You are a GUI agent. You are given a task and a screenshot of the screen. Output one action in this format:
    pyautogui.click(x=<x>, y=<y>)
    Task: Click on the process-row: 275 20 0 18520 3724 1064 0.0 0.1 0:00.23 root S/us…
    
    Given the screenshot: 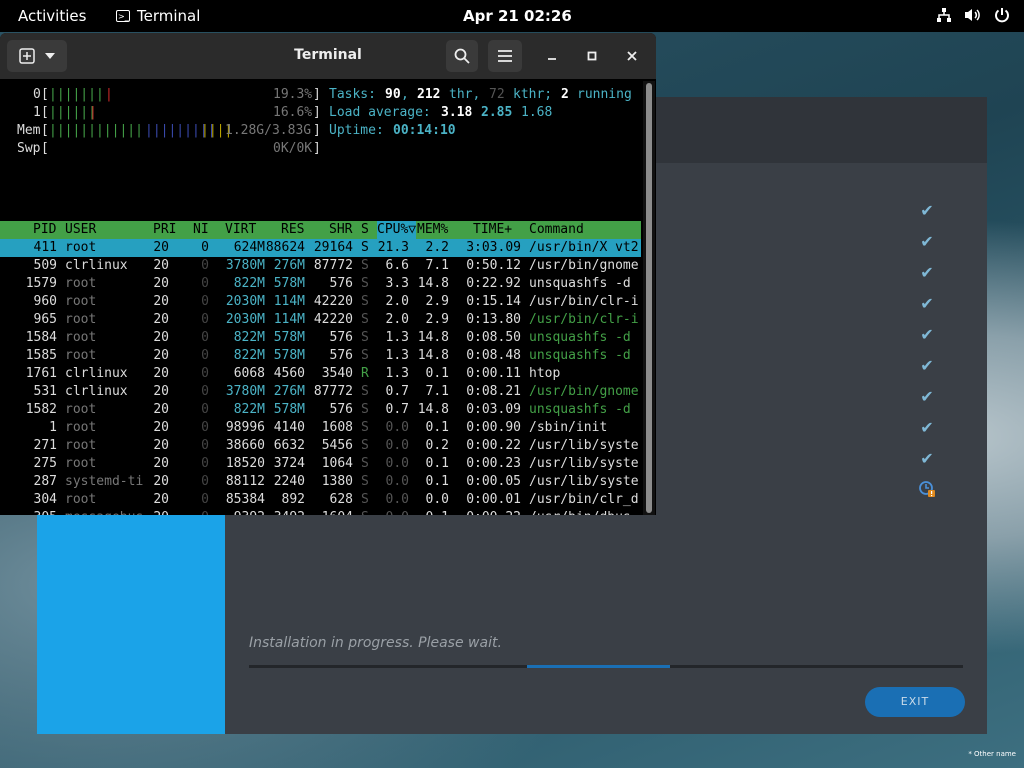 What is the action you would take?
    pyautogui.click(x=320, y=464)
    